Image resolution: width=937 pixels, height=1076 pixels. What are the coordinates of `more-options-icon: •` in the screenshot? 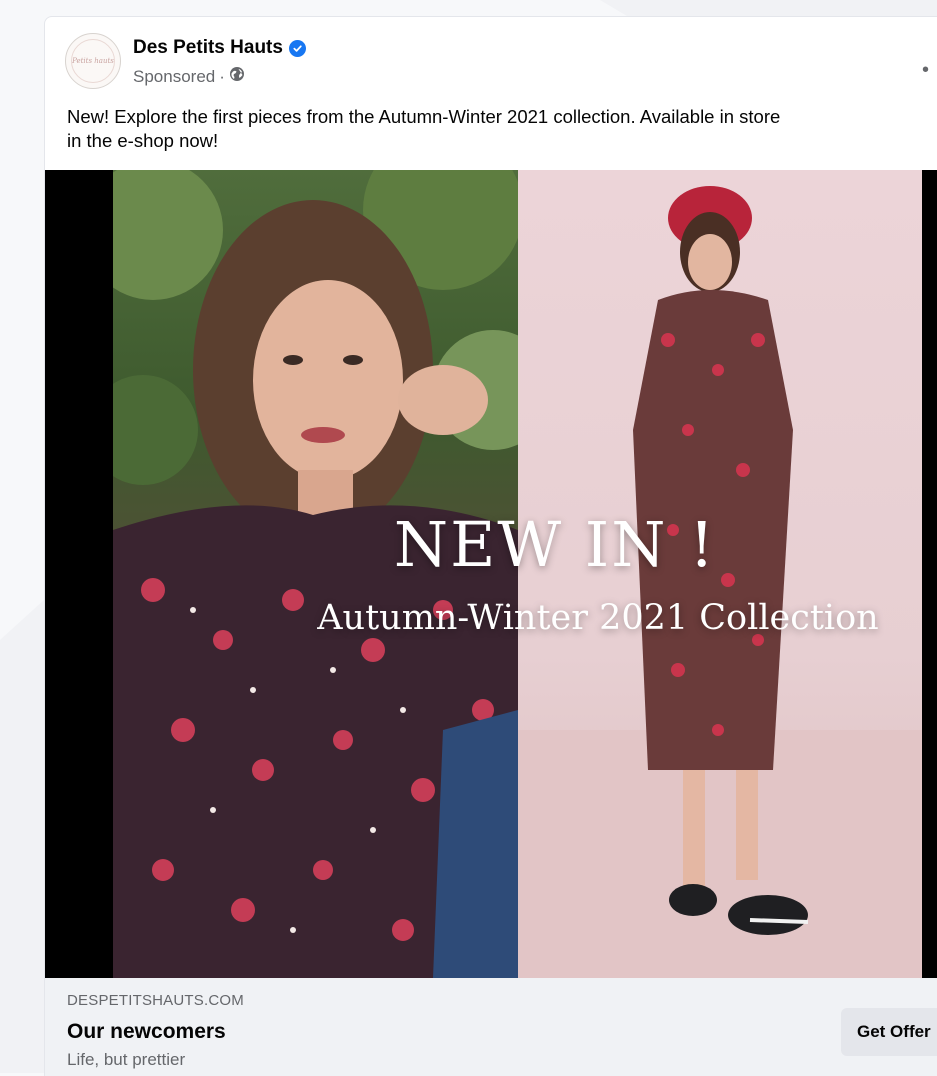 It's located at (926, 70).